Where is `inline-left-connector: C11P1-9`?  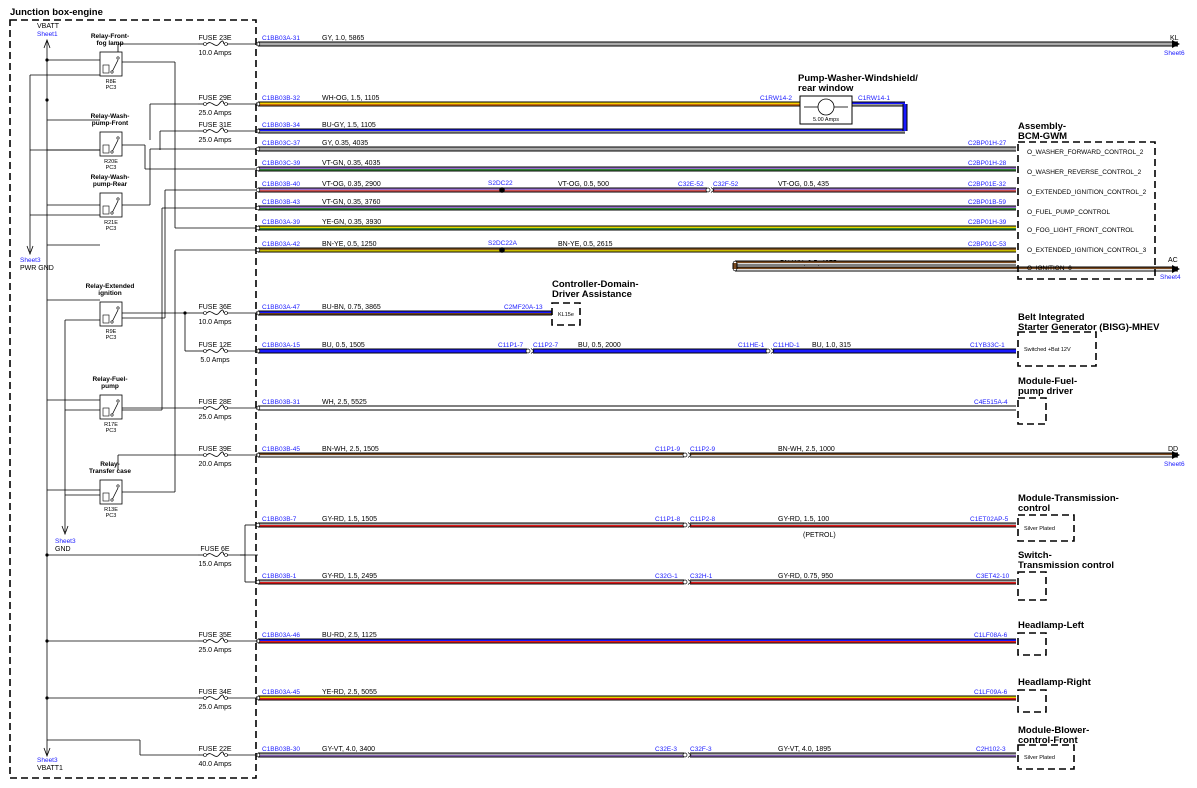
inline-left-connector: C11P1-9 is located at coordinates (668, 449).